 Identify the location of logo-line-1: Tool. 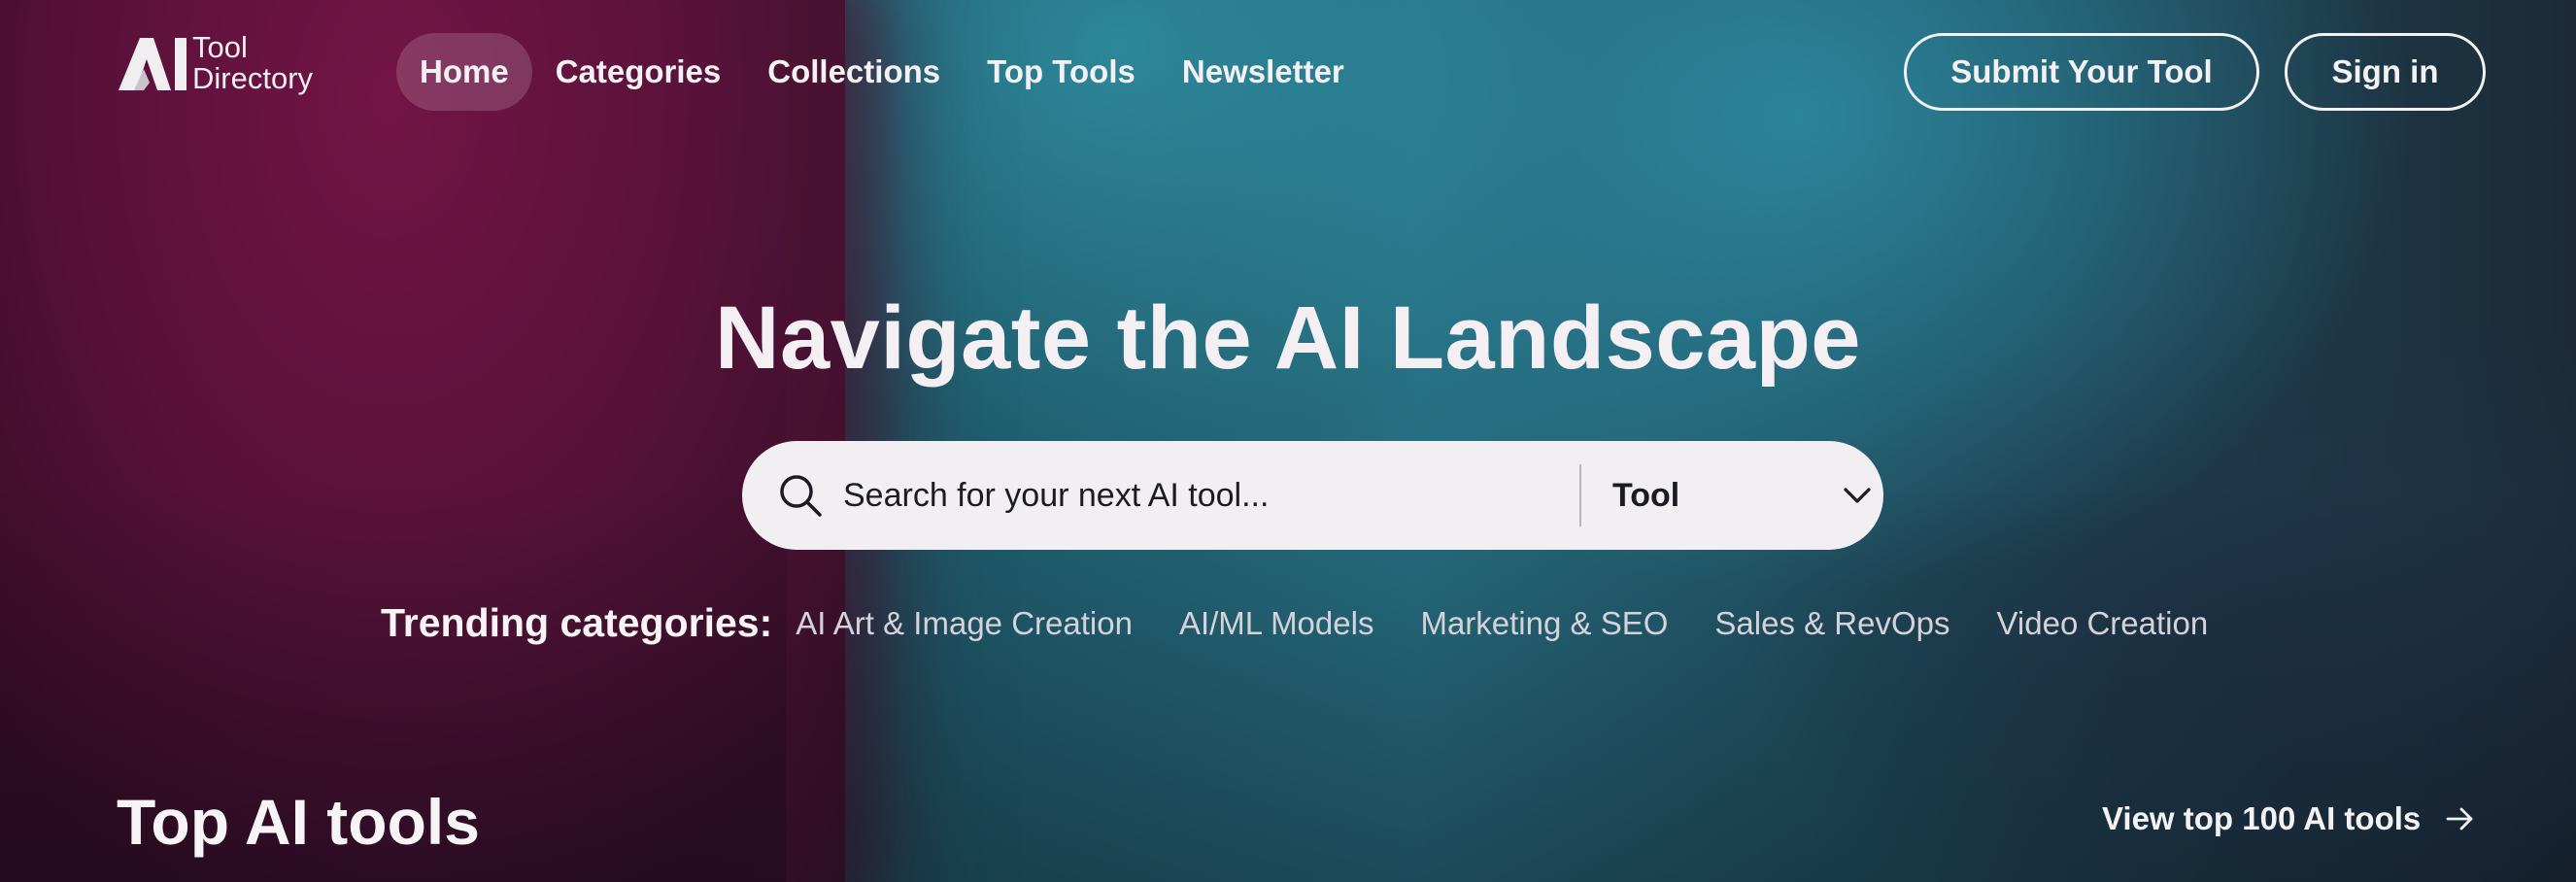
(220, 47).